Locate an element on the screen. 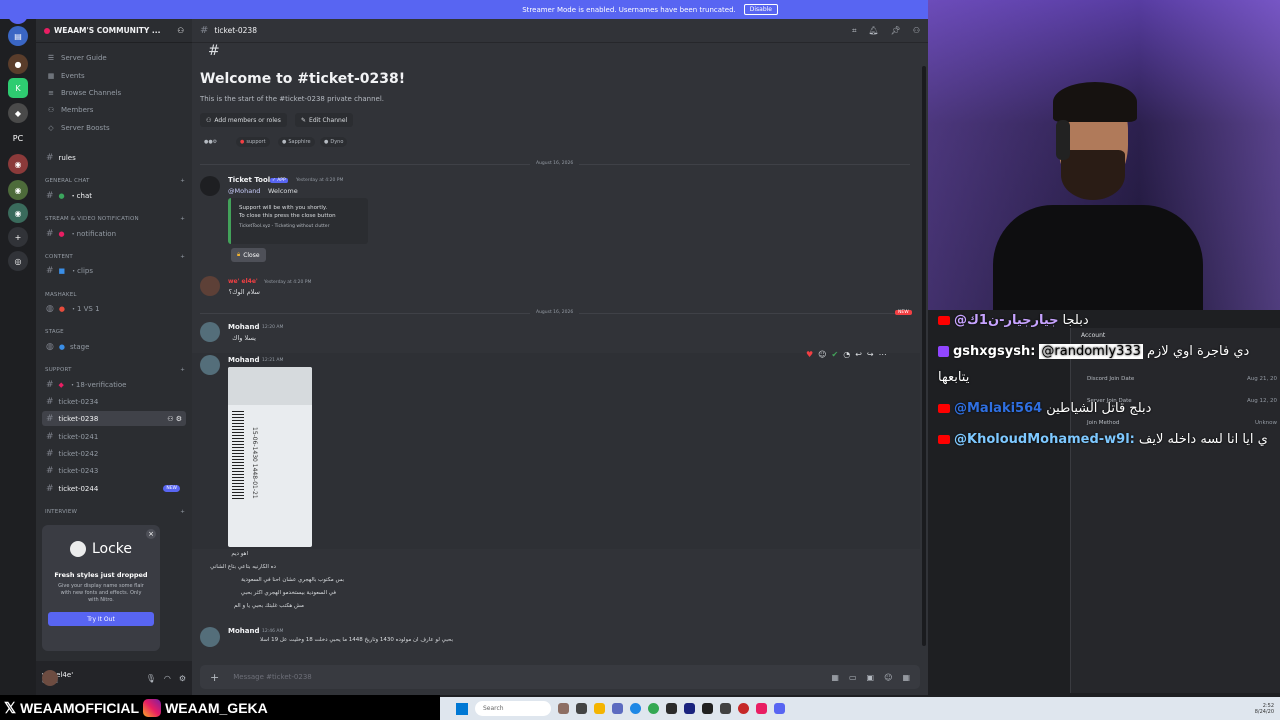 The width and height of the screenshot is (1280, 720). invite-icon: ⚇ is located at coordinates (180, 30).